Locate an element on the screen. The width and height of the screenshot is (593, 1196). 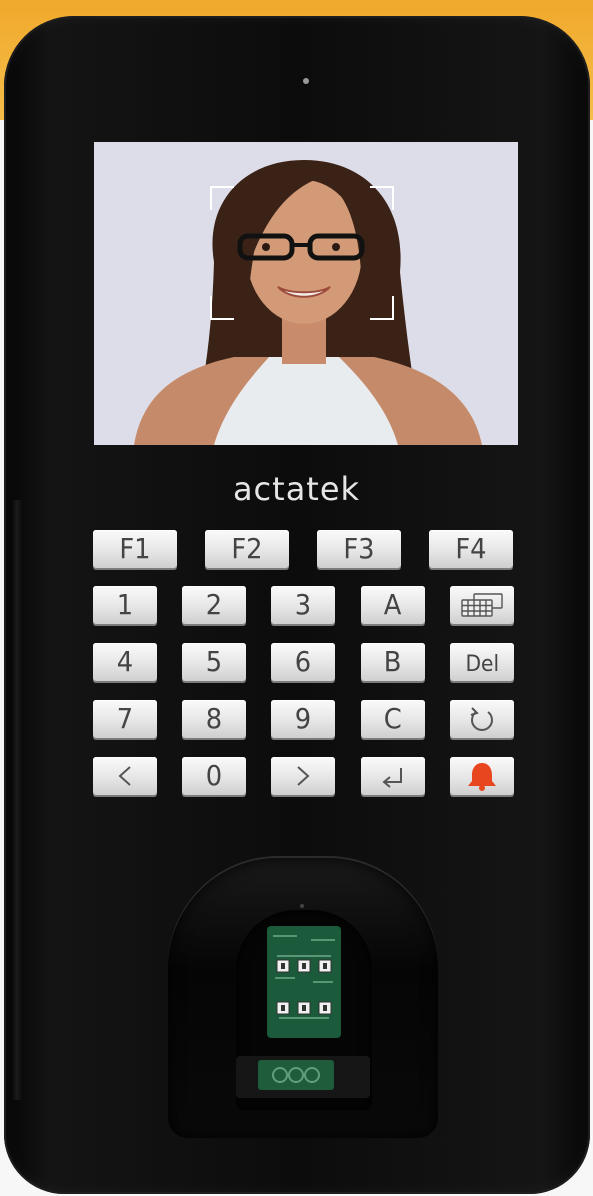
key-9: 9 is located at coordinates (303, 719).